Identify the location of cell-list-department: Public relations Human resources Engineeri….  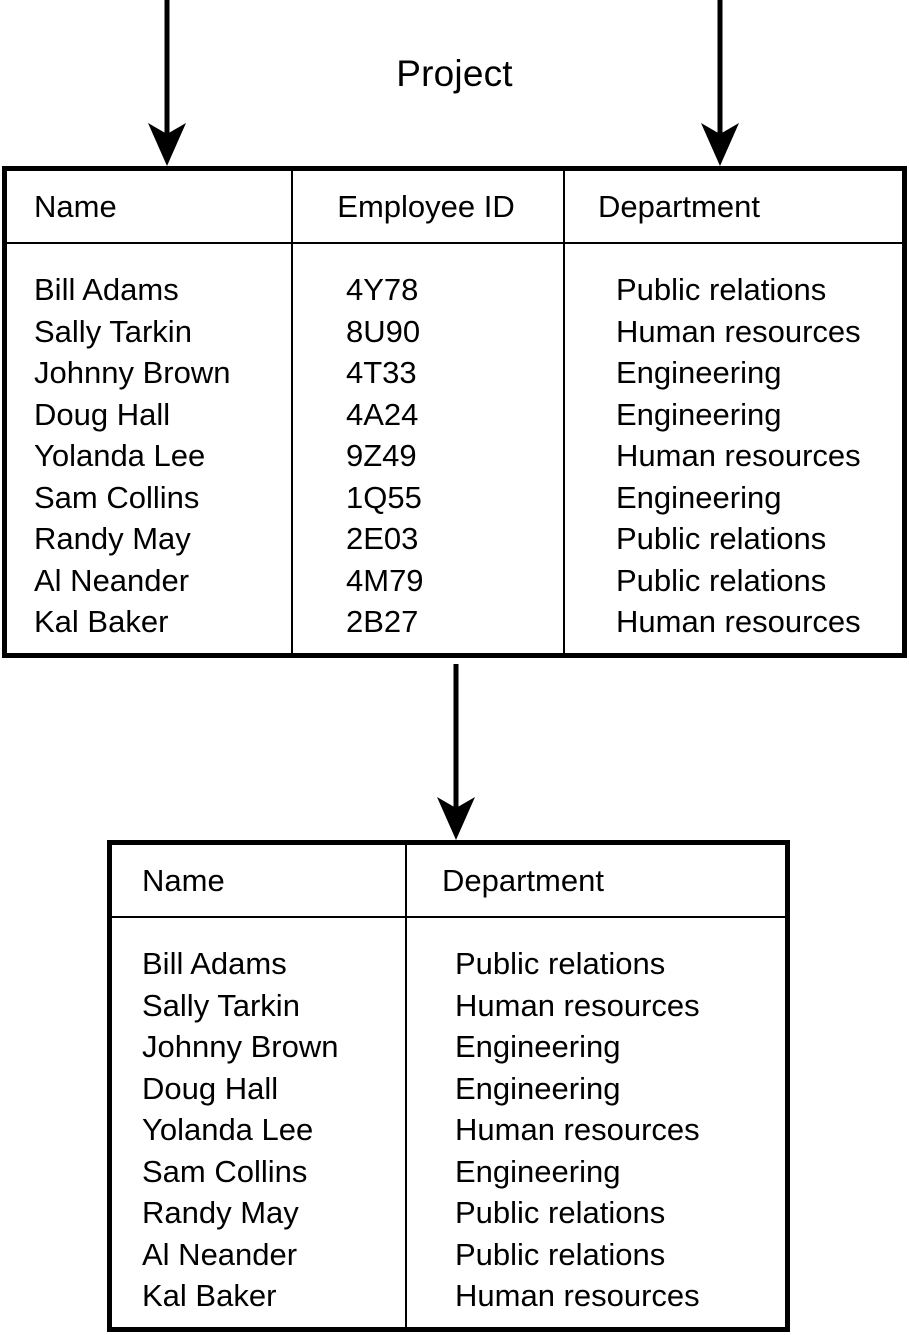
(733, 443).